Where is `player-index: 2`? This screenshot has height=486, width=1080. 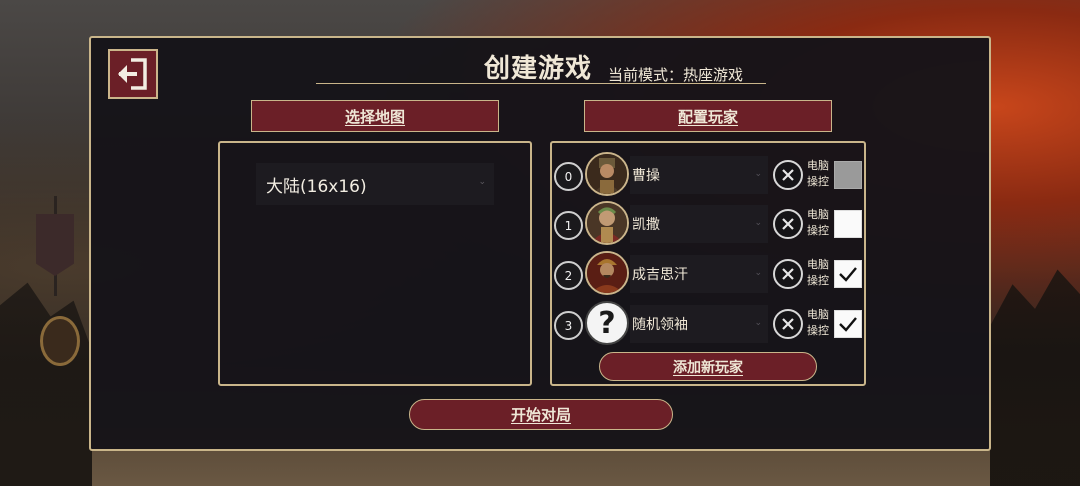
player-index: 2 is located at coordinates (568, 275).